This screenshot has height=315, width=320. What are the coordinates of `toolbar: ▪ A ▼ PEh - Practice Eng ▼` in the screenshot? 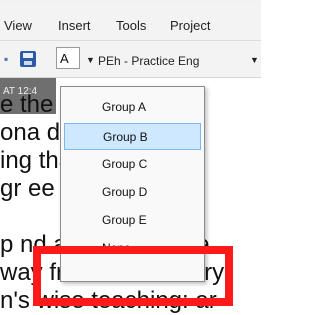 It's located at (130, 59).